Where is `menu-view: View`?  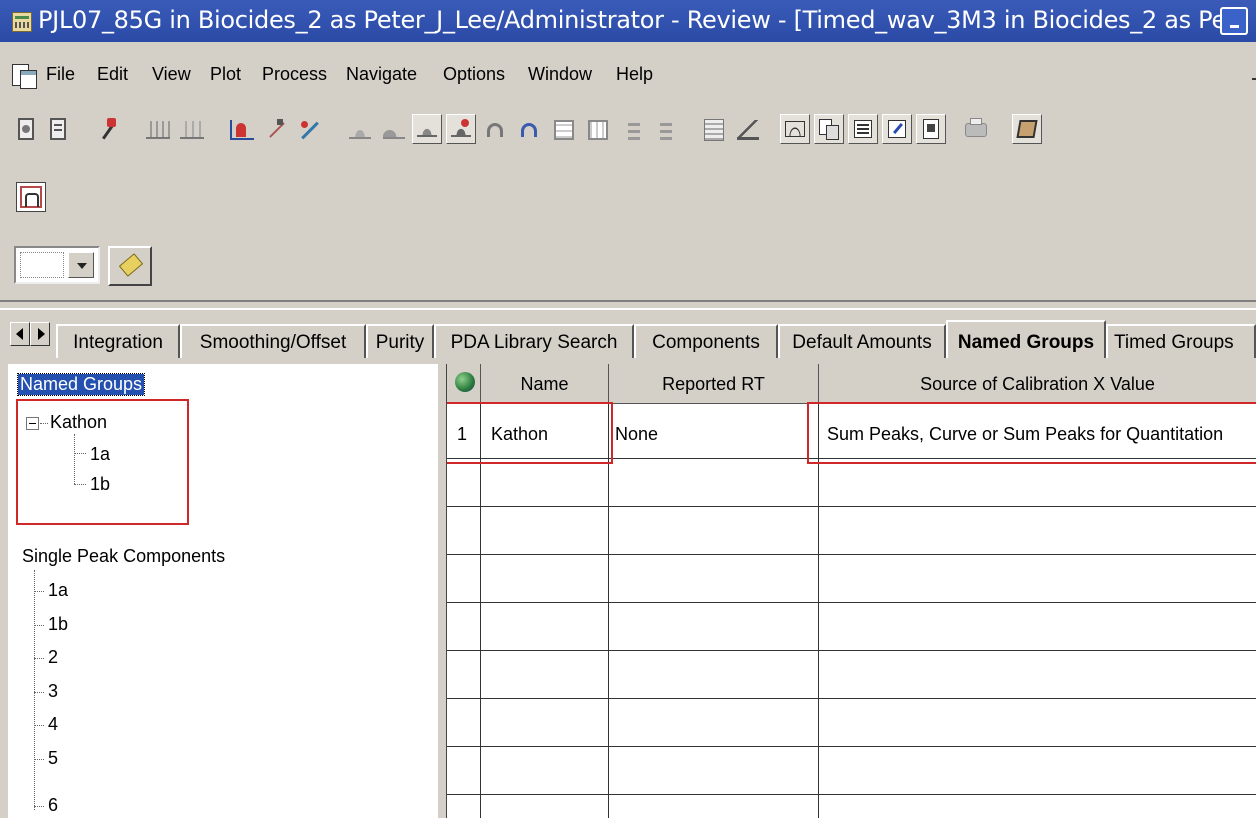
menu-view: View is located at coordinates (171, 74).